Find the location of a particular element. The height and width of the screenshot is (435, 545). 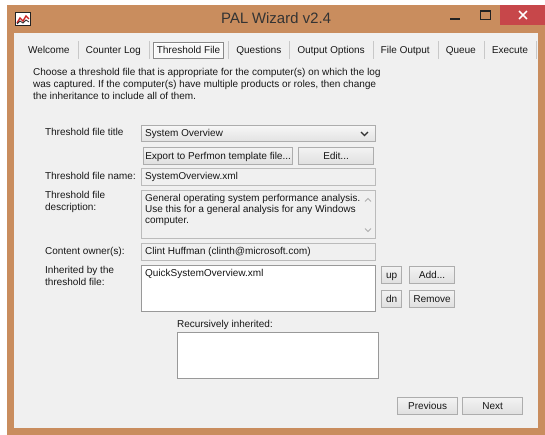

close-icon is located at coordinates (523, 15).